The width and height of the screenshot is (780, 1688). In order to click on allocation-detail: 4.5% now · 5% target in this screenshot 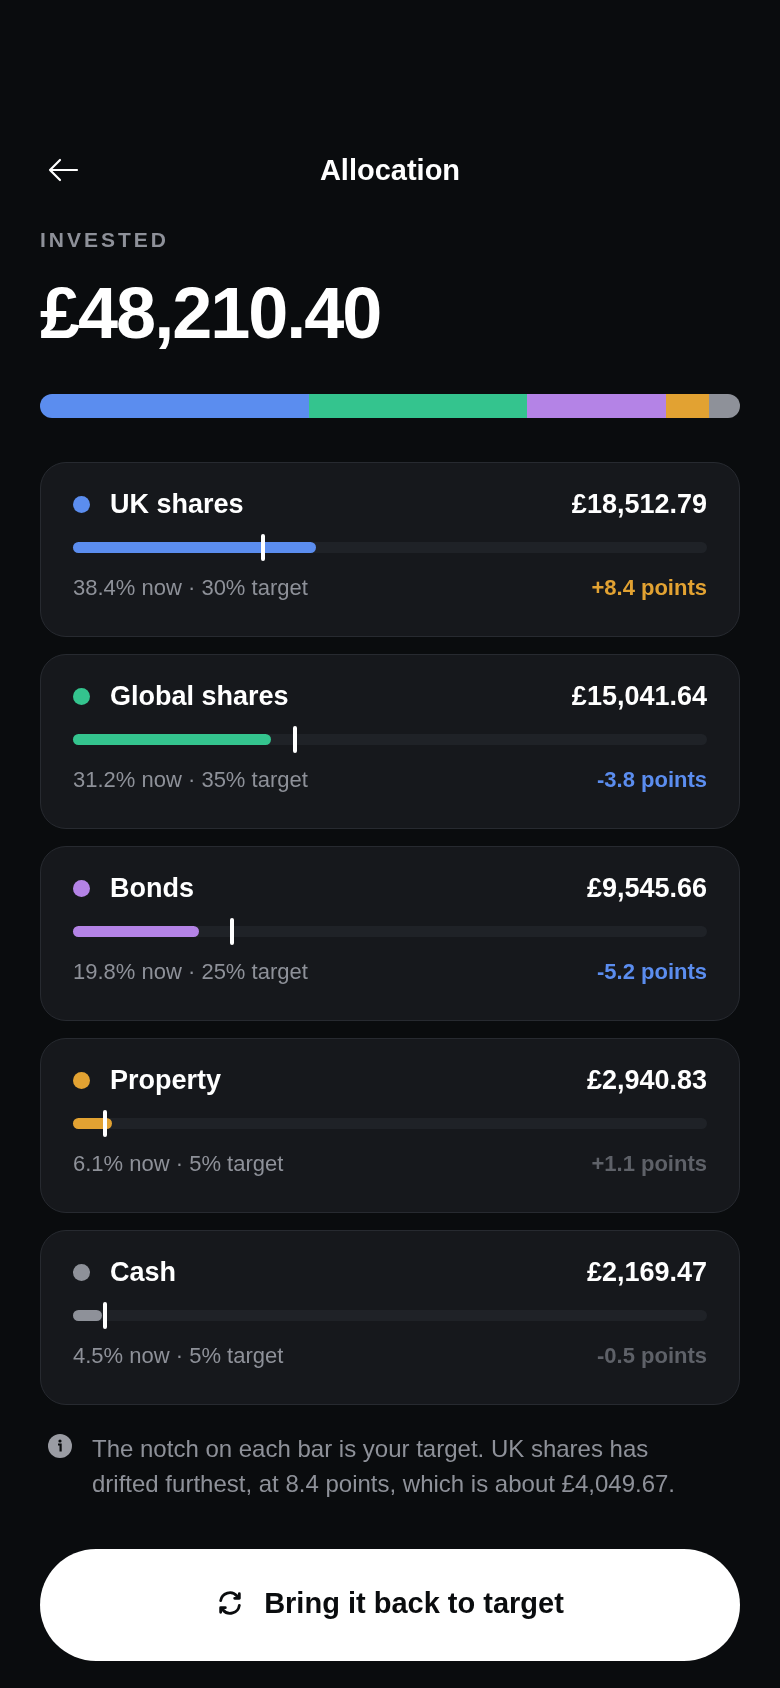, I will do `click(178, 1356)`.